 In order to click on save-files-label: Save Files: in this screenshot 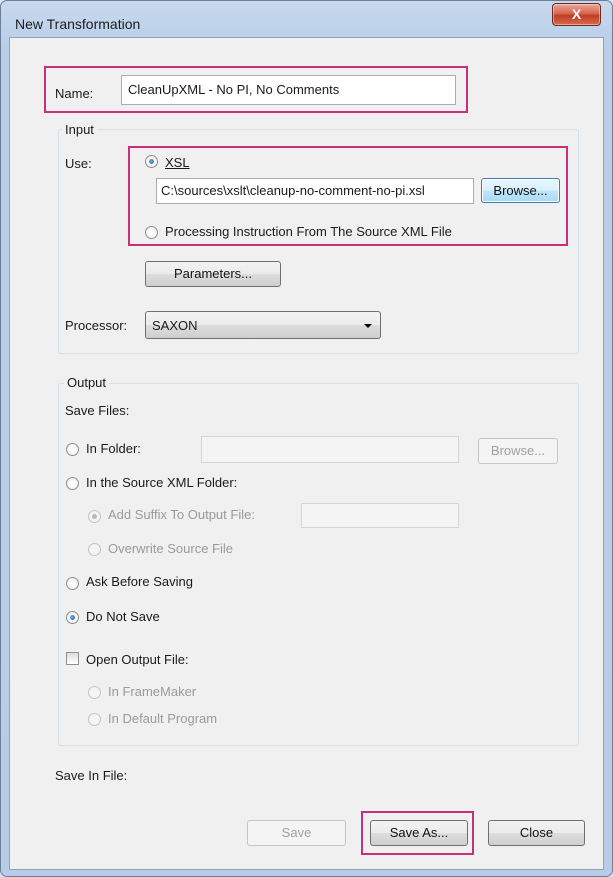, I will do `click(97, 410)`.